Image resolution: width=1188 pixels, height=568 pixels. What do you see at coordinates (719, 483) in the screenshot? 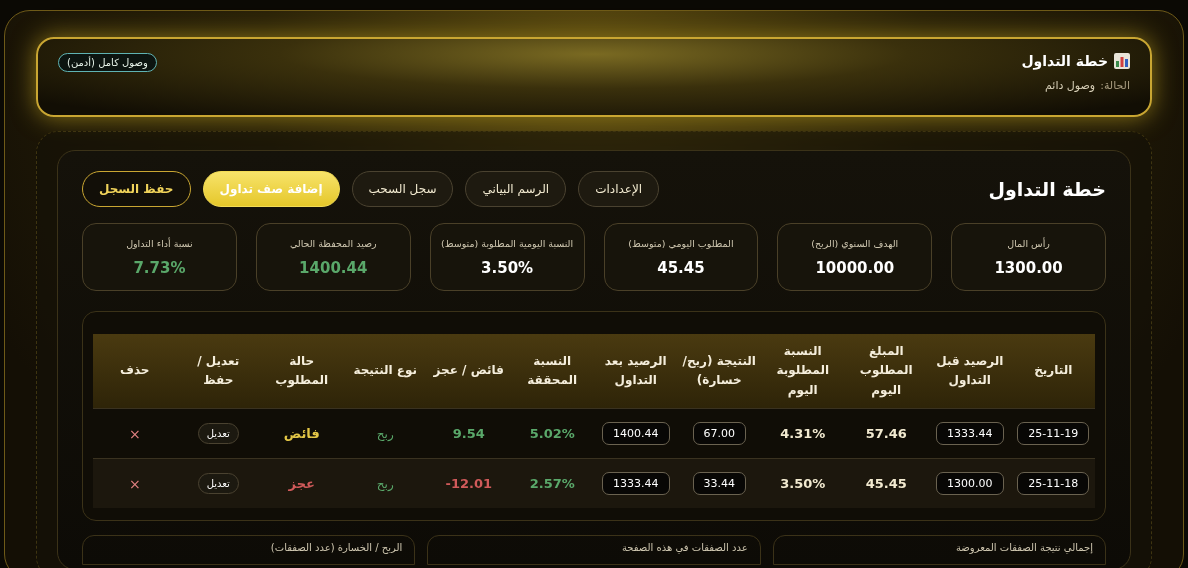
I see `result-field: 33.44` at bounding box center [719, 483].